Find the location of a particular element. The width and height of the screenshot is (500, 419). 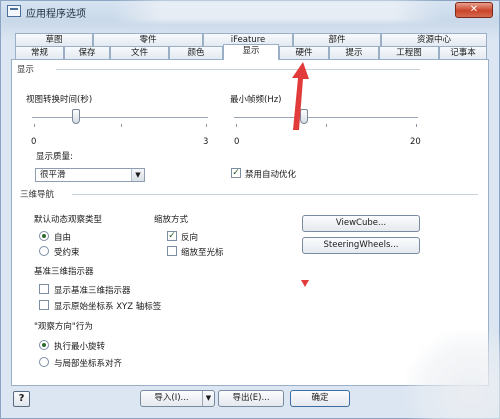

tab-general: 常规 is located at coordinates (39, 52).